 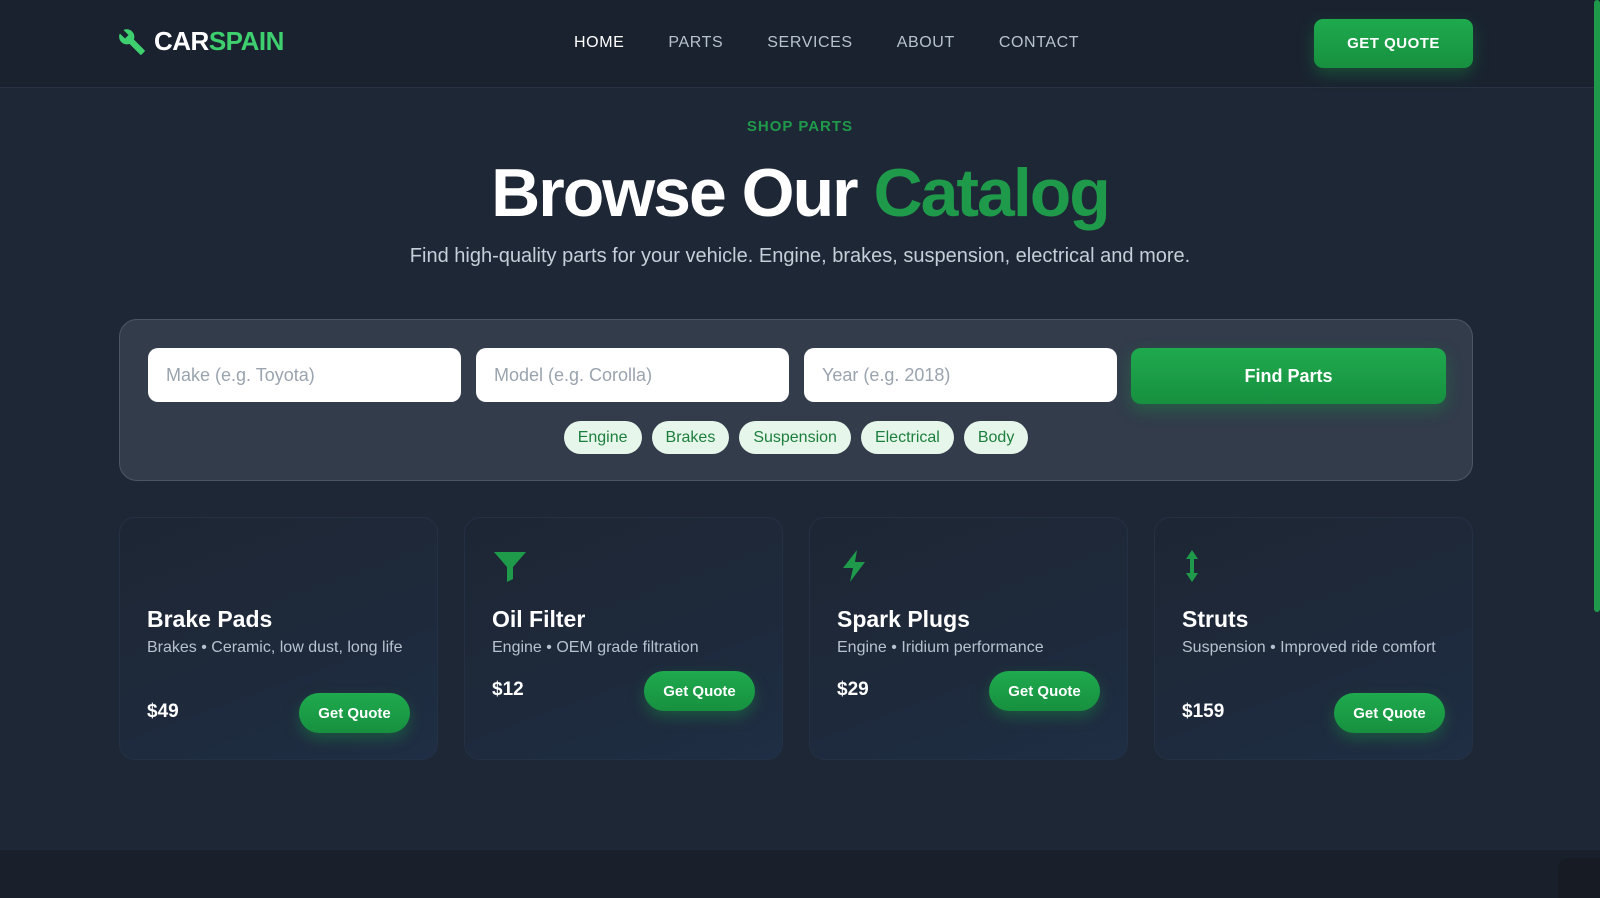 I want to click on footer-band, so click(x=800, y=874).